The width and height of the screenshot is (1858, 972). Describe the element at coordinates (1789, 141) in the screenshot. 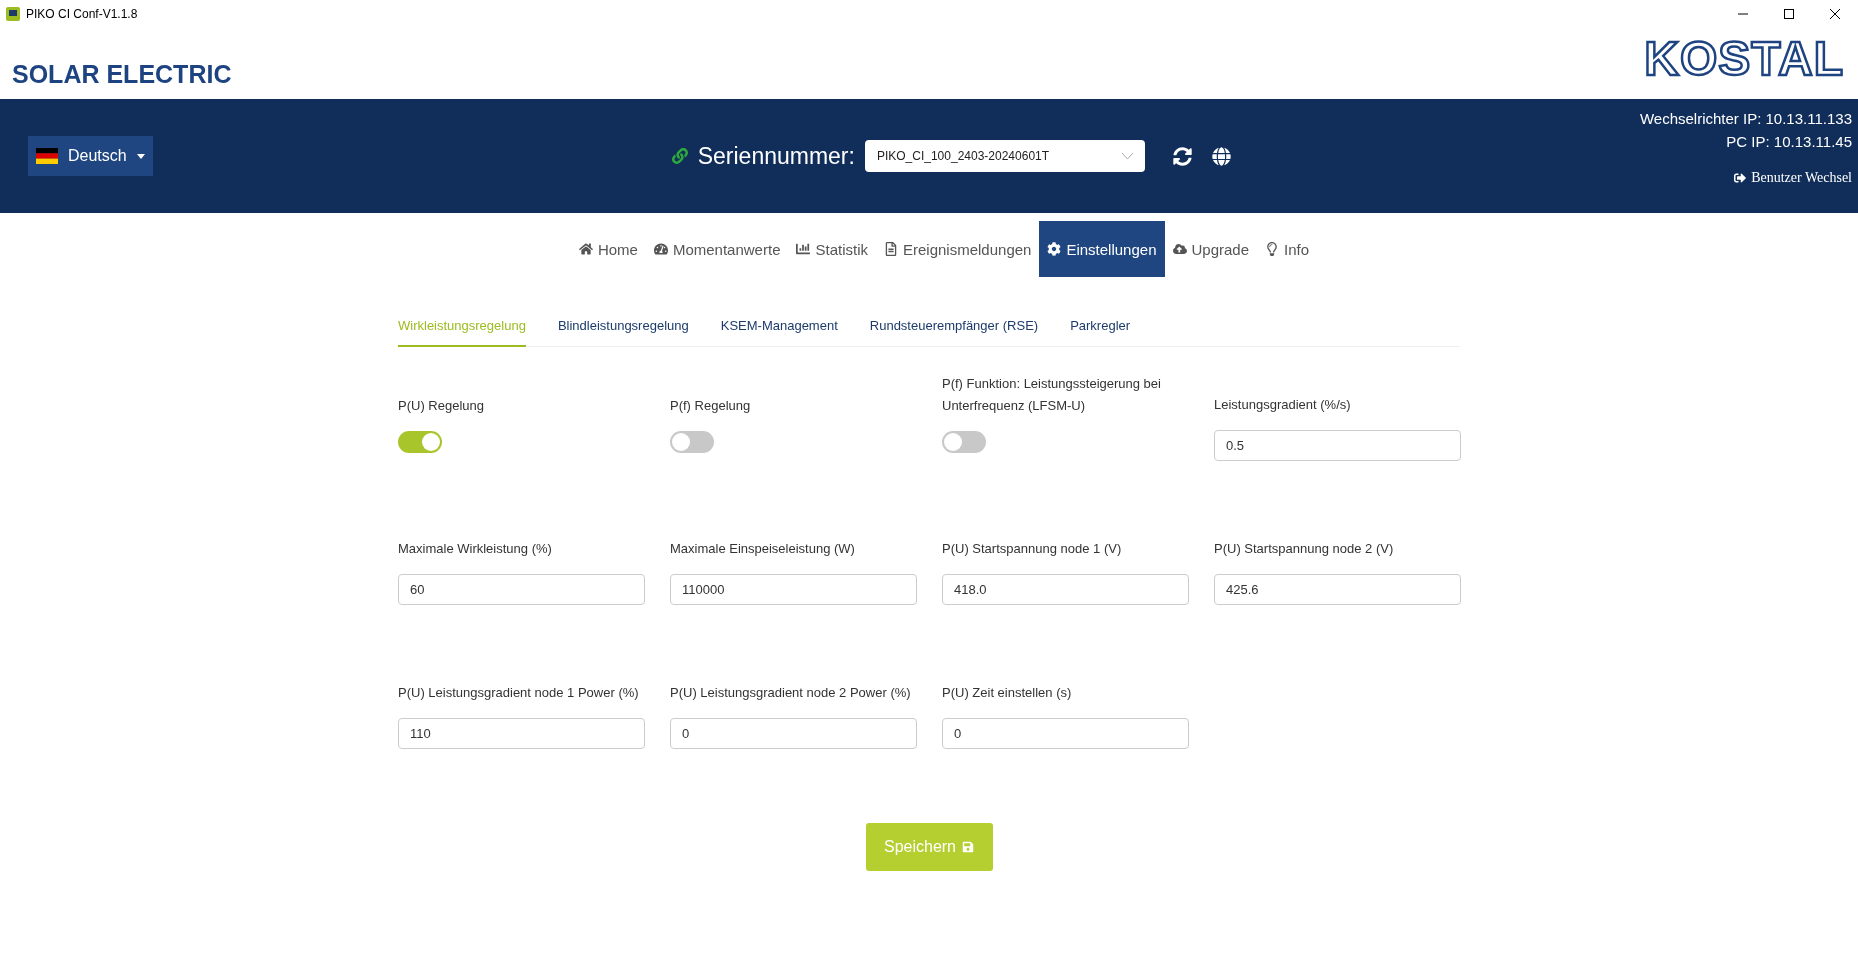

I see `pc-ip: PC IP: 10.13.11.45` at that location.